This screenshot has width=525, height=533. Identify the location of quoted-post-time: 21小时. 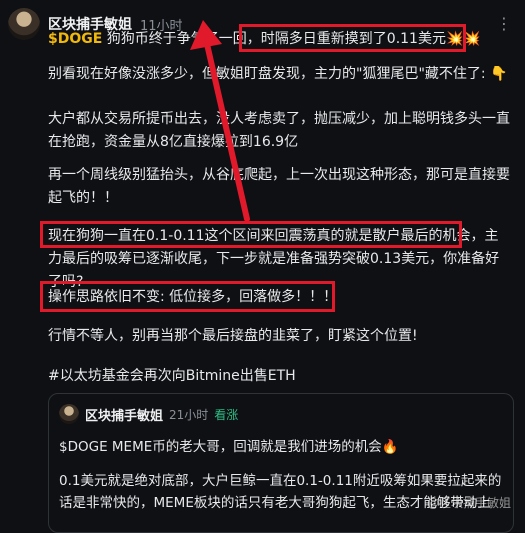
(189, 414).